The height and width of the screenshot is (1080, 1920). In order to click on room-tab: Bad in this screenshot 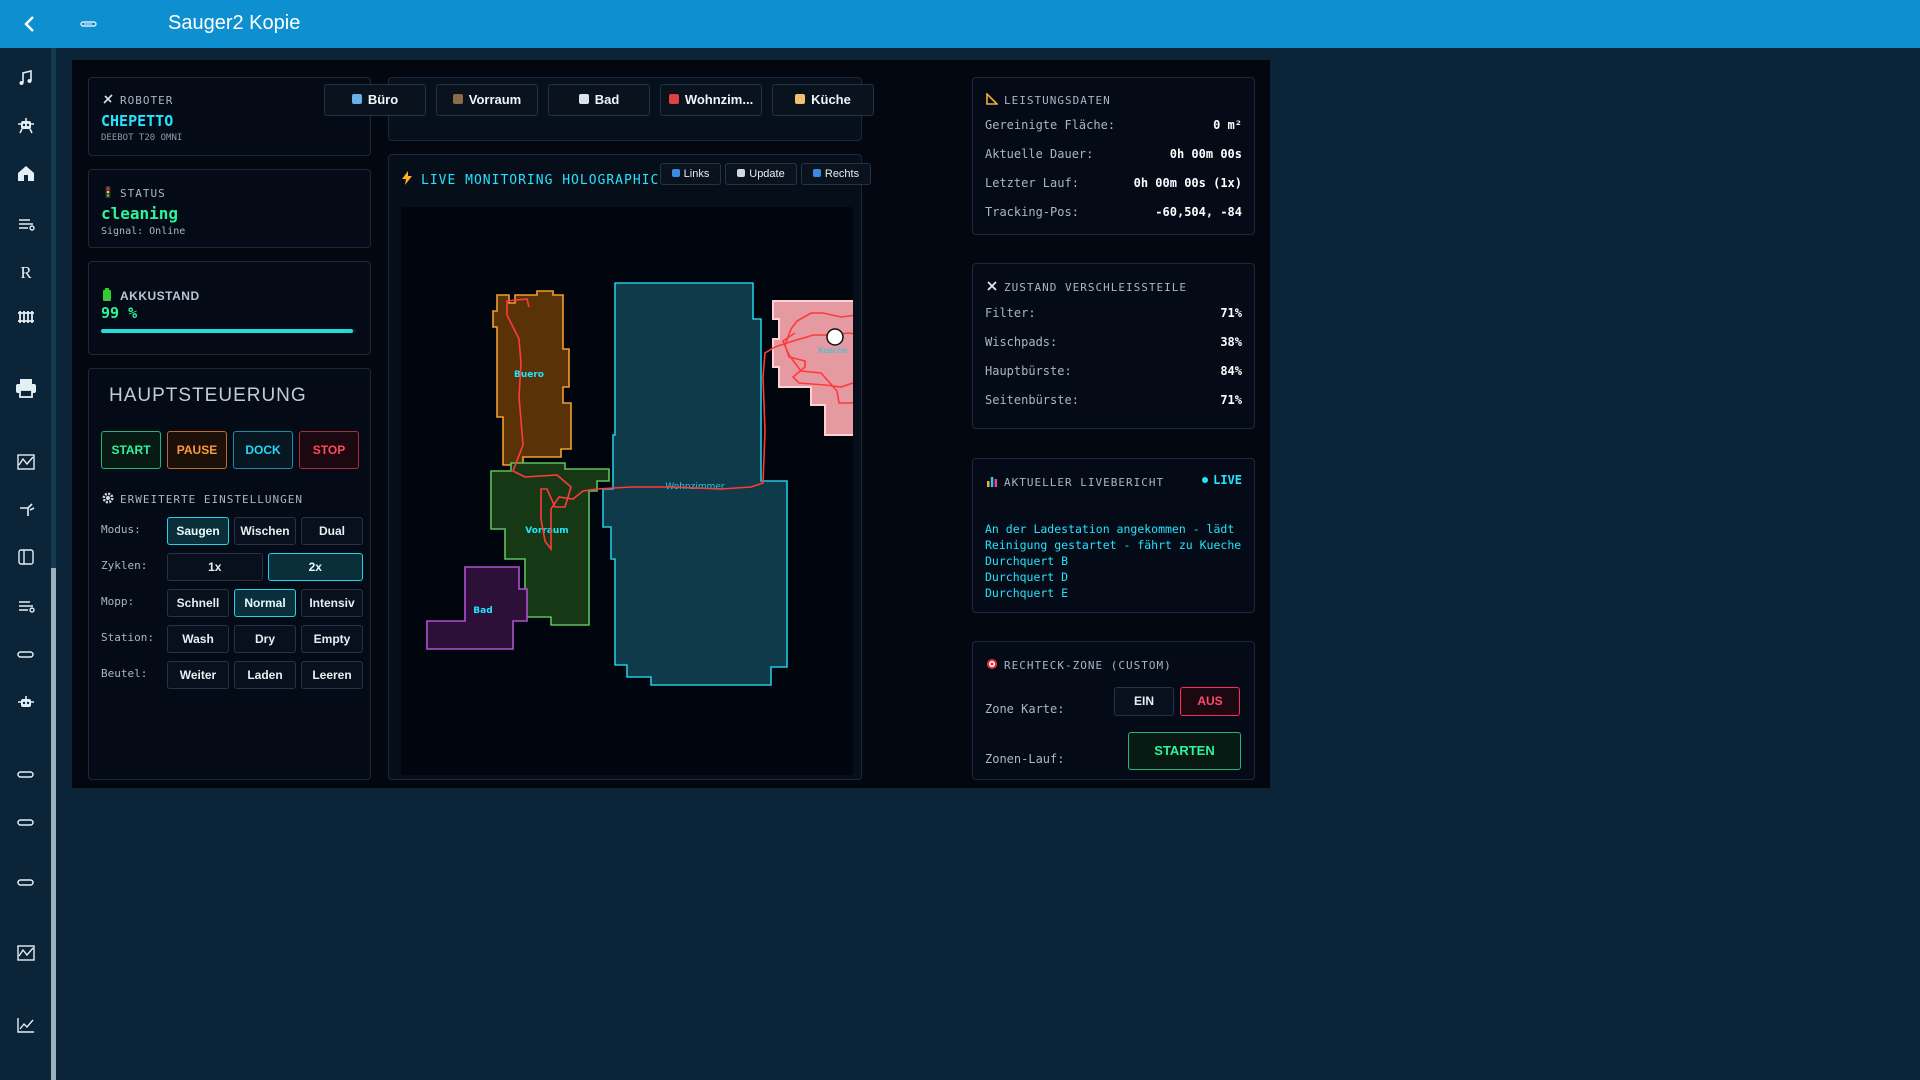, I will do `click(599, 100)`.